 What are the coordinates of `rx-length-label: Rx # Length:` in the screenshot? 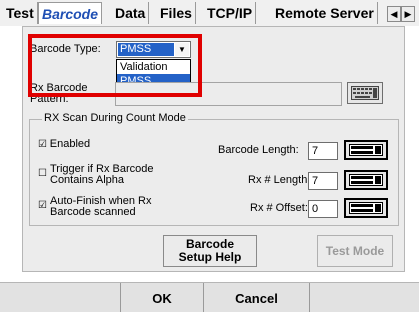 It's located at (279, 180).